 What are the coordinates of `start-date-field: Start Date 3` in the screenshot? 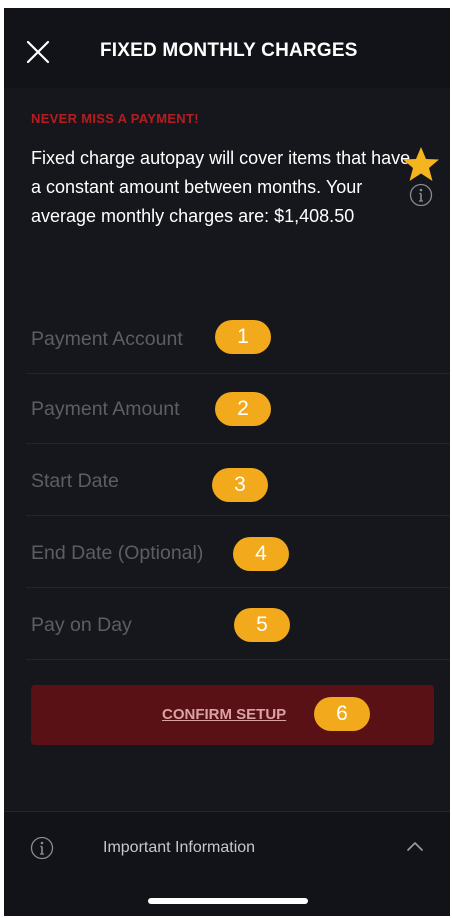 It's located at (238, 481).